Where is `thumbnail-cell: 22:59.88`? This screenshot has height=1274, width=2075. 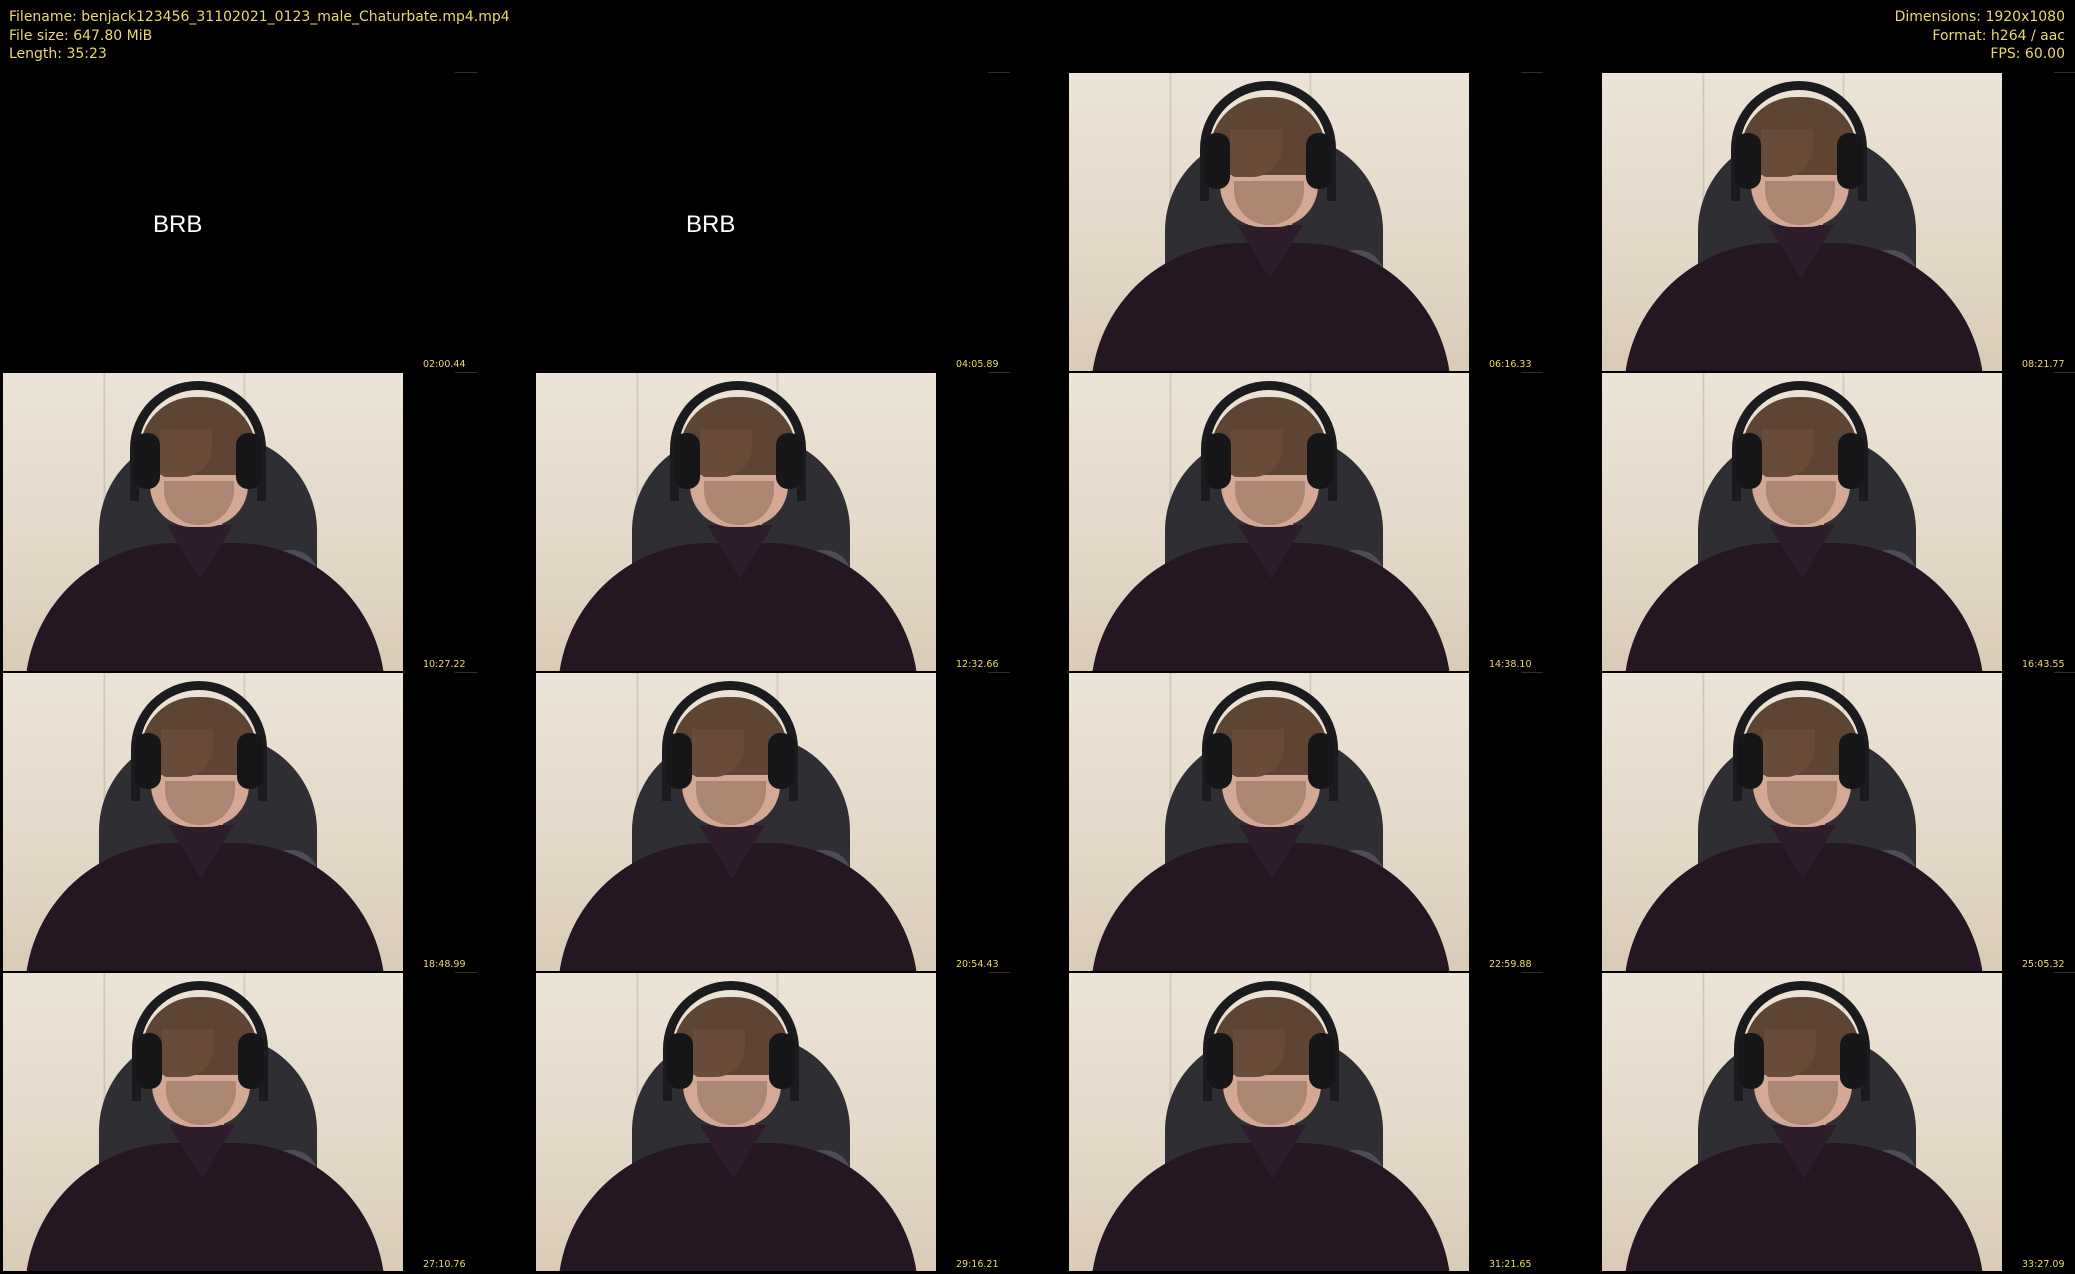 thumbnail-cell: 22:59.88 is located at coordinates (1332, 822).